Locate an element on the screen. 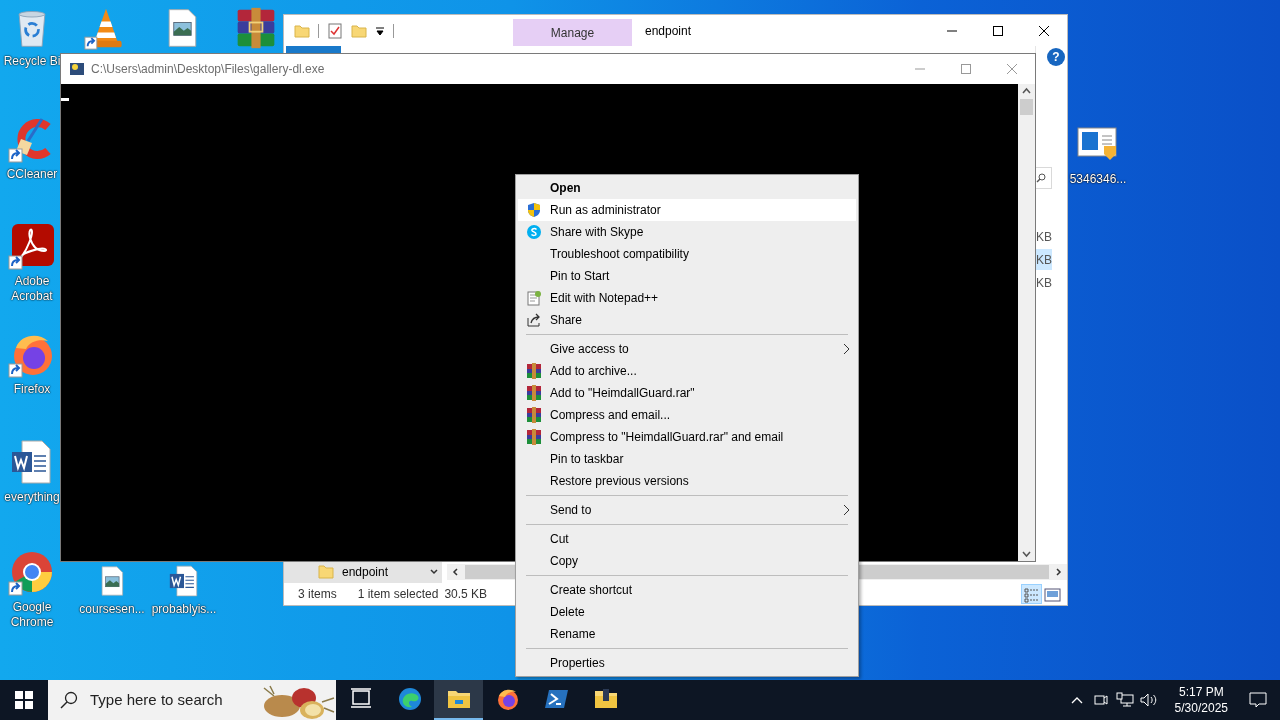  taskbar-button is located at coordinates (458, 700).